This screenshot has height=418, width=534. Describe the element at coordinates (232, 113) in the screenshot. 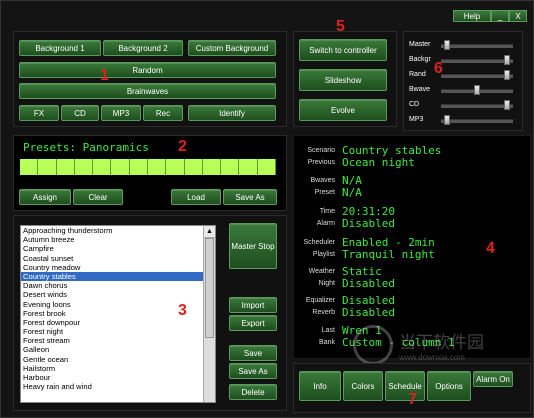

I see `identify-button: Identify` at that location.